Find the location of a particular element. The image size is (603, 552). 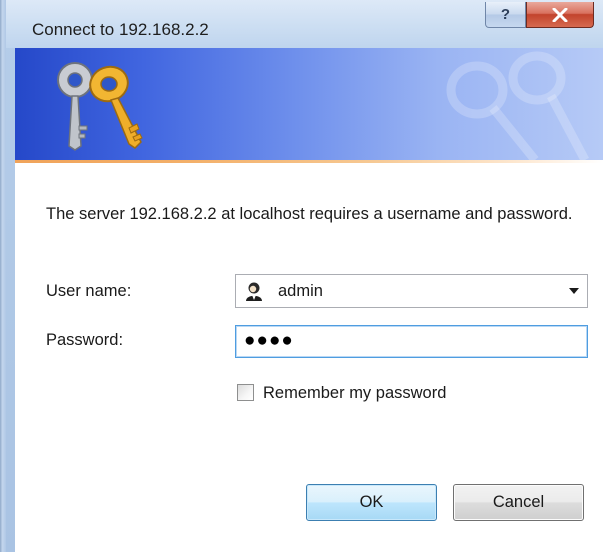

help-button: ? is located at coordinates (505, 15).